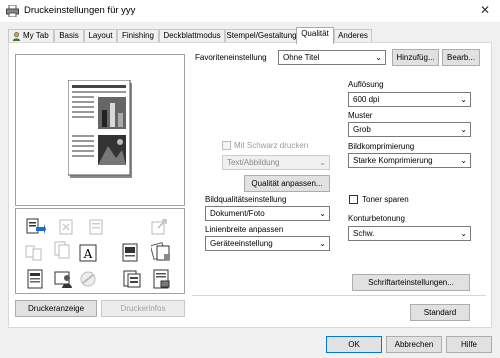 Image resolution: width=500 pixels, height=358 pixels. I want to click on divider, so click(339, 295).